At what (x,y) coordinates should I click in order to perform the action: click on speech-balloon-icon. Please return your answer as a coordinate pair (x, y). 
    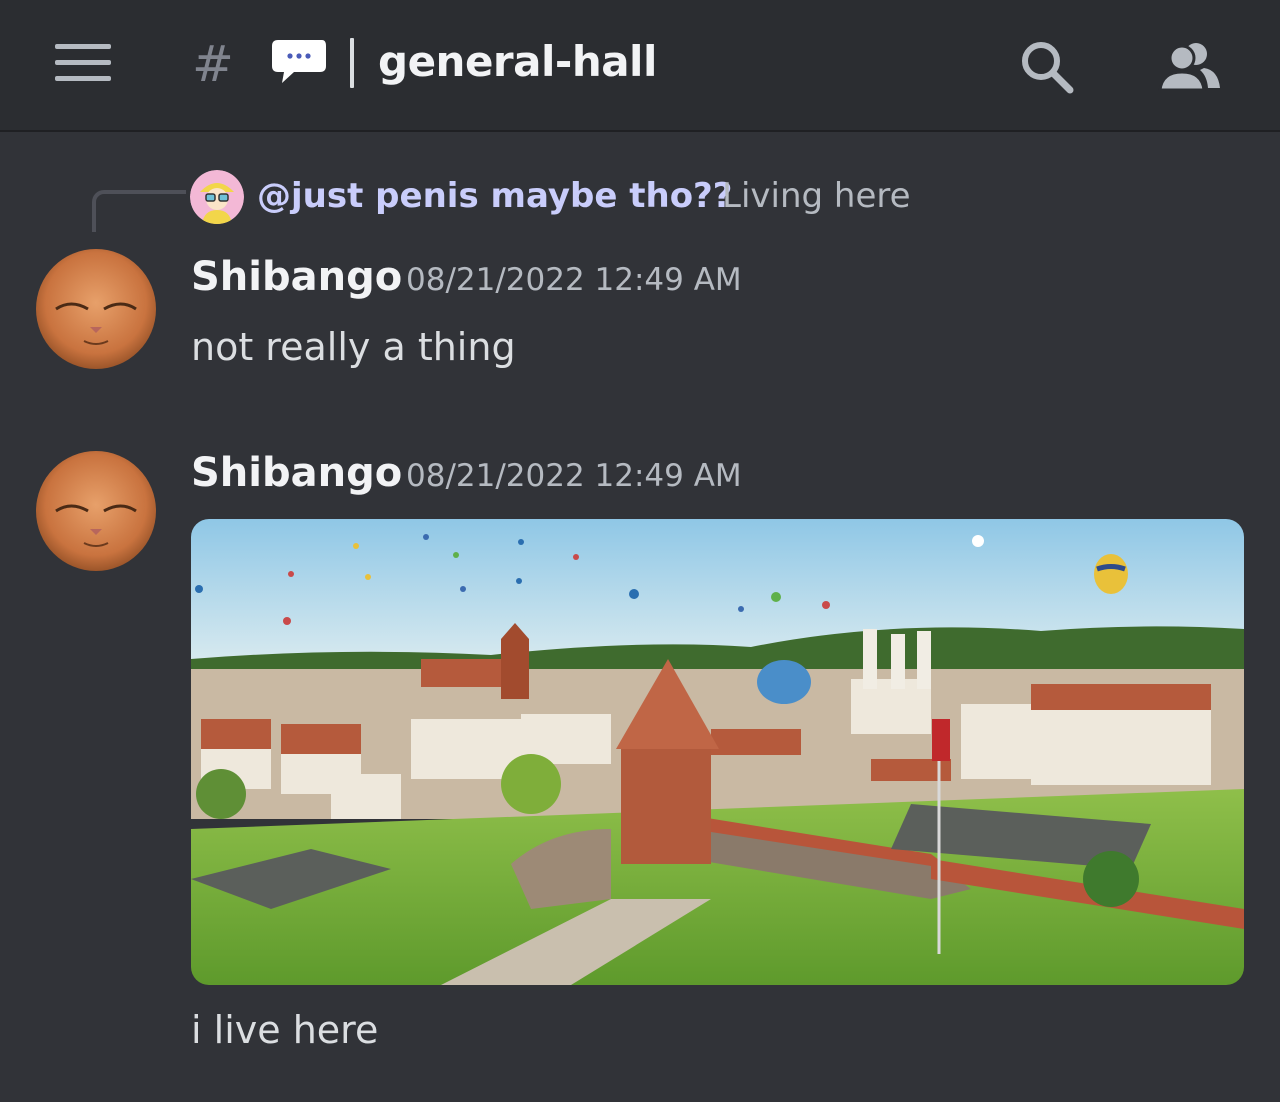
    Looking at the image, I should click on (299, 61).